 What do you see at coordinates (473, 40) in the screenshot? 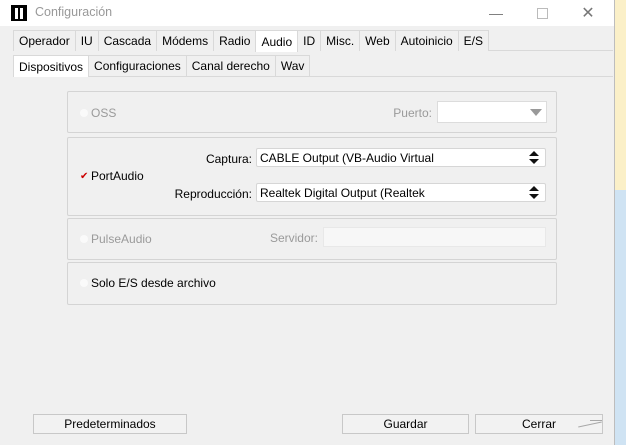
I see `tab-es: E/S` at bounding box center [473, 40].